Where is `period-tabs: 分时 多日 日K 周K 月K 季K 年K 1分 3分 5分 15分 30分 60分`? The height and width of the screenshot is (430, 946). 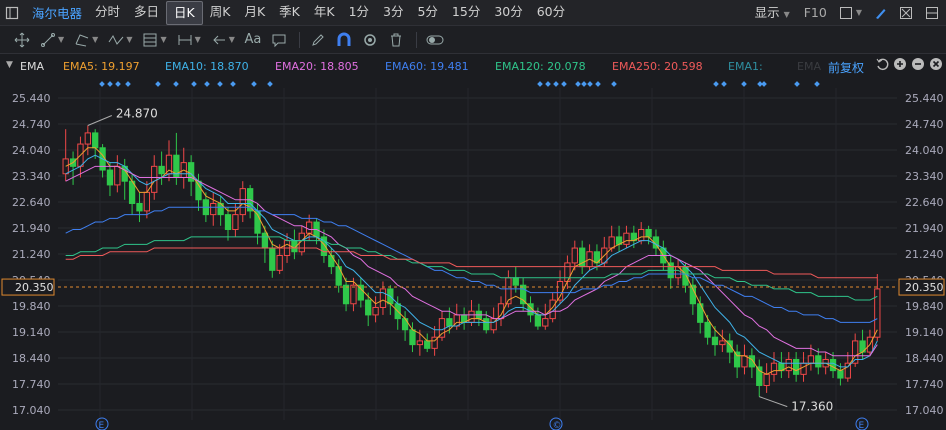 period-tabs: 分时 多日 日K 周K 月K 季K 年K 1分 3分 5分 15分 30分 60分 is located at coordinates (330, 12).